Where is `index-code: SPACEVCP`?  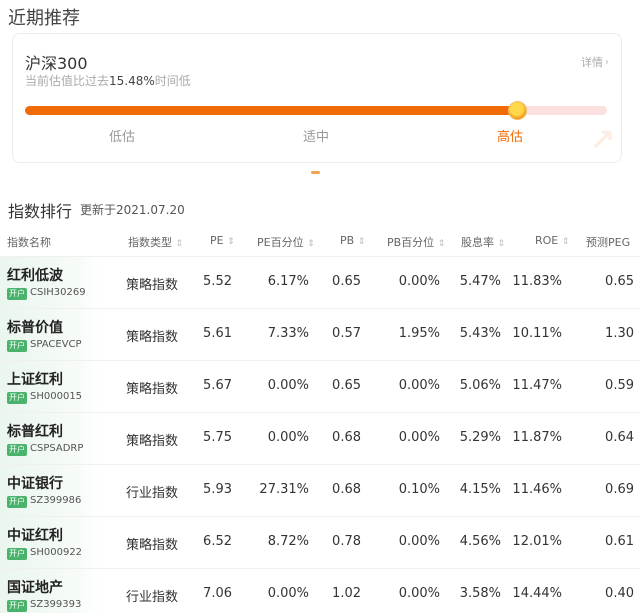 index-code: SPACEVCP is located at coordinates (56, 344).